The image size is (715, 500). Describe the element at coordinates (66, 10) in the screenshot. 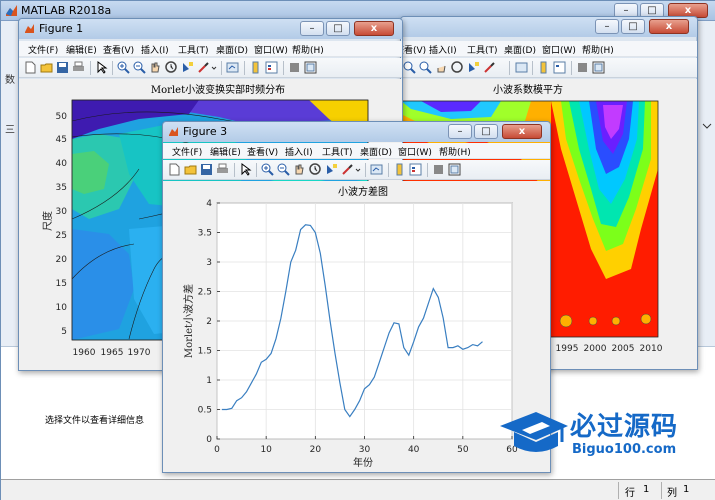

I see `main-window-title: MATLAB R2018a` at that location.